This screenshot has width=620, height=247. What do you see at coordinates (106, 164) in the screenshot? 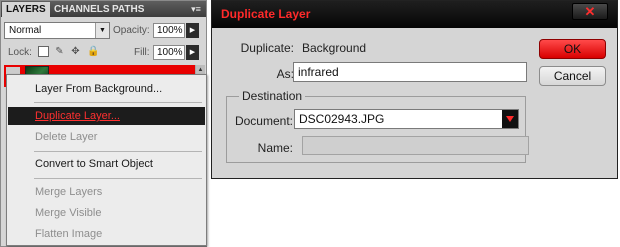
I see `menu-item-convert-to-smart-object: Convert to Smart Object` at bounding box center [106, 164].